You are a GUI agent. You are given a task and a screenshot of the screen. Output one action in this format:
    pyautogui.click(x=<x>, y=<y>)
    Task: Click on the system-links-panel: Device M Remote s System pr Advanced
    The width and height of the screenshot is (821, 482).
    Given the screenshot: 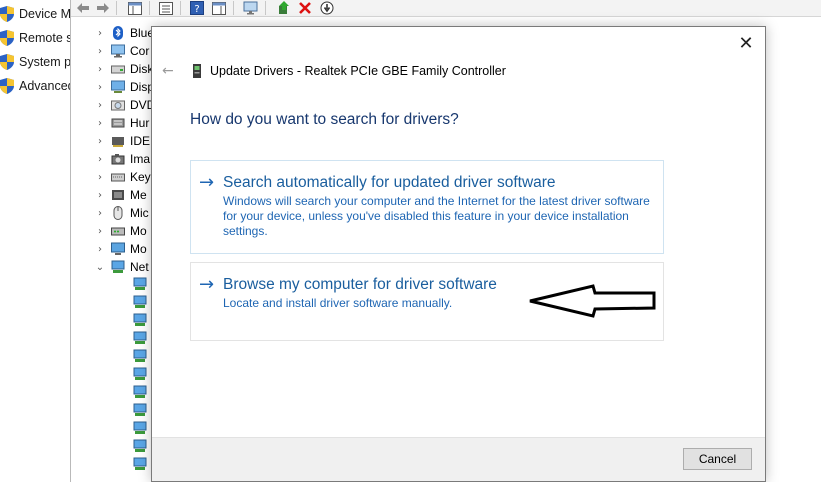 What is the action you would take?
    pyautogui.click(x=36, y=241)
    